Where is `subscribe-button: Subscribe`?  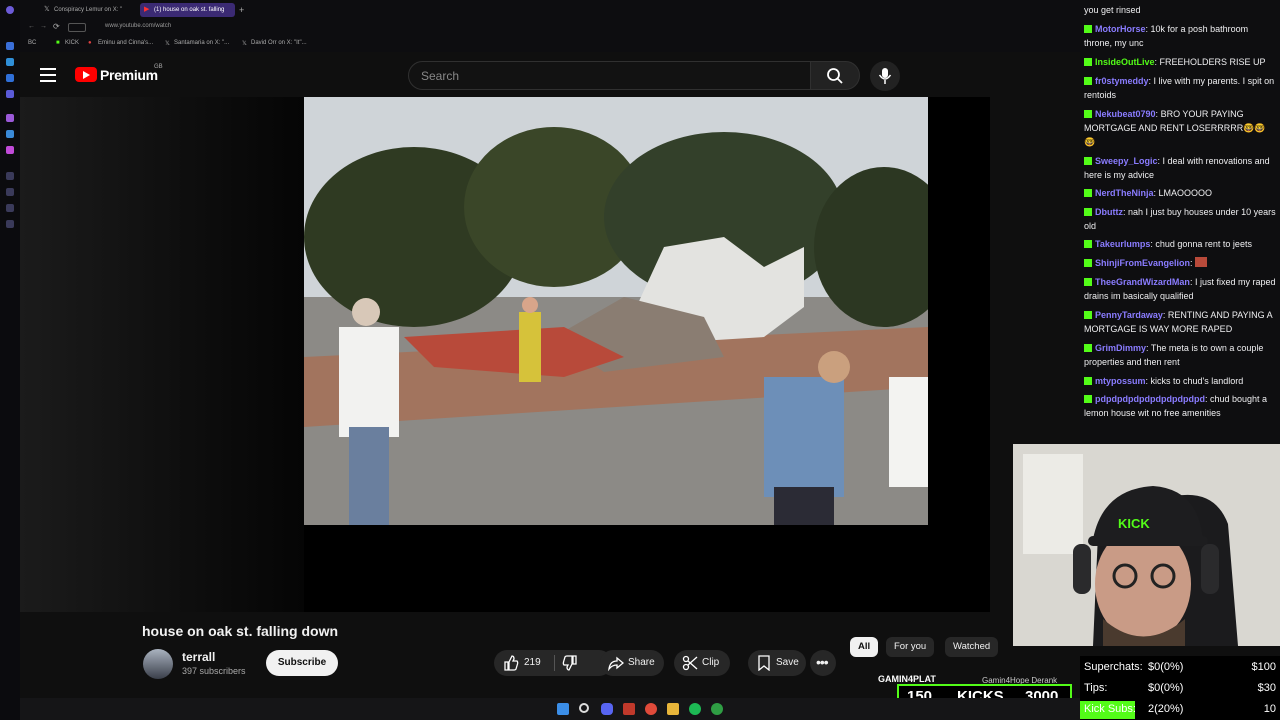 subscribe-button: Subscribe is located at coordinates (302, 663).